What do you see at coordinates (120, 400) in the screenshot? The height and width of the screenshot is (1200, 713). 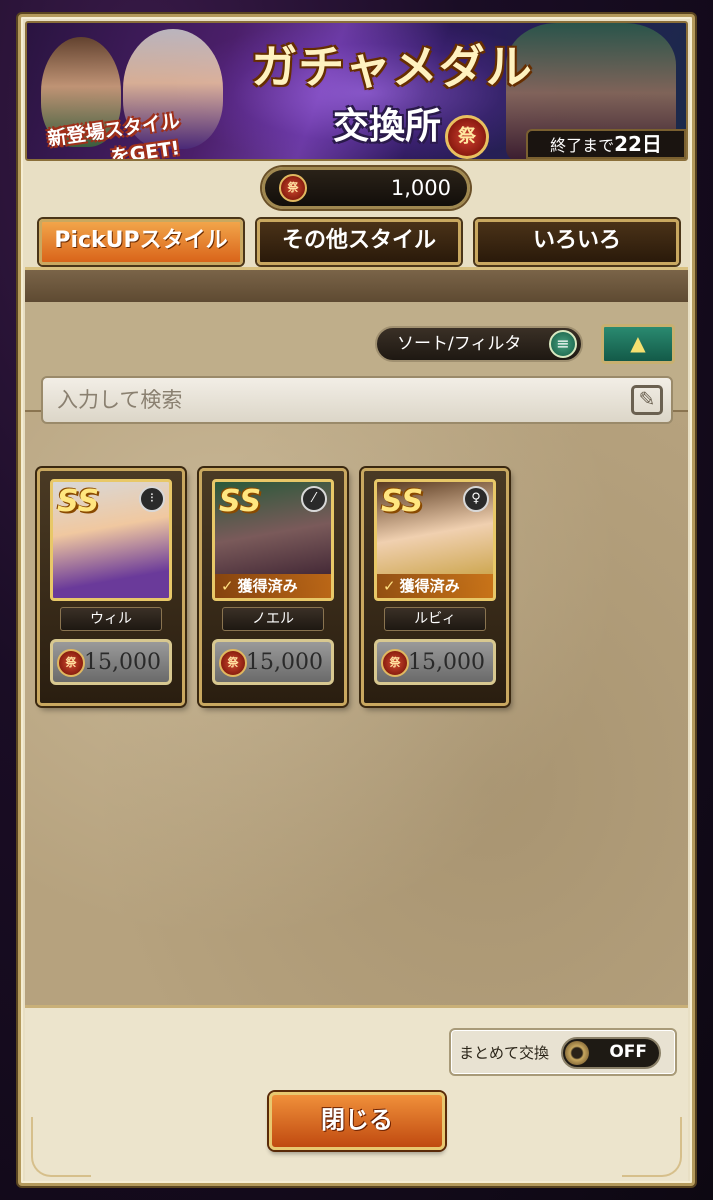 I see `search-placeholder: 入力して検索` at bounding box center [120, 400].